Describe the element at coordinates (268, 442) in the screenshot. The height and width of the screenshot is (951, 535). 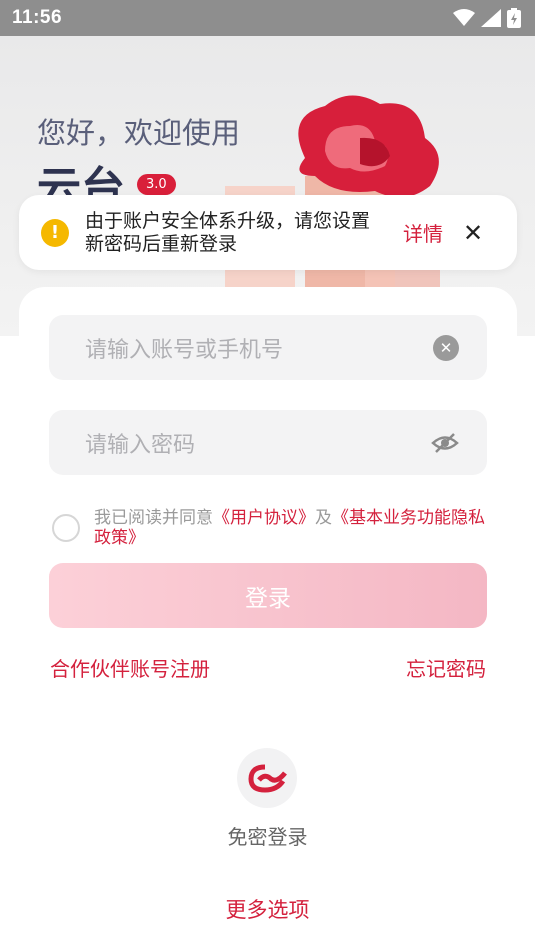
I see `password-input: 请输入密码` at that location.